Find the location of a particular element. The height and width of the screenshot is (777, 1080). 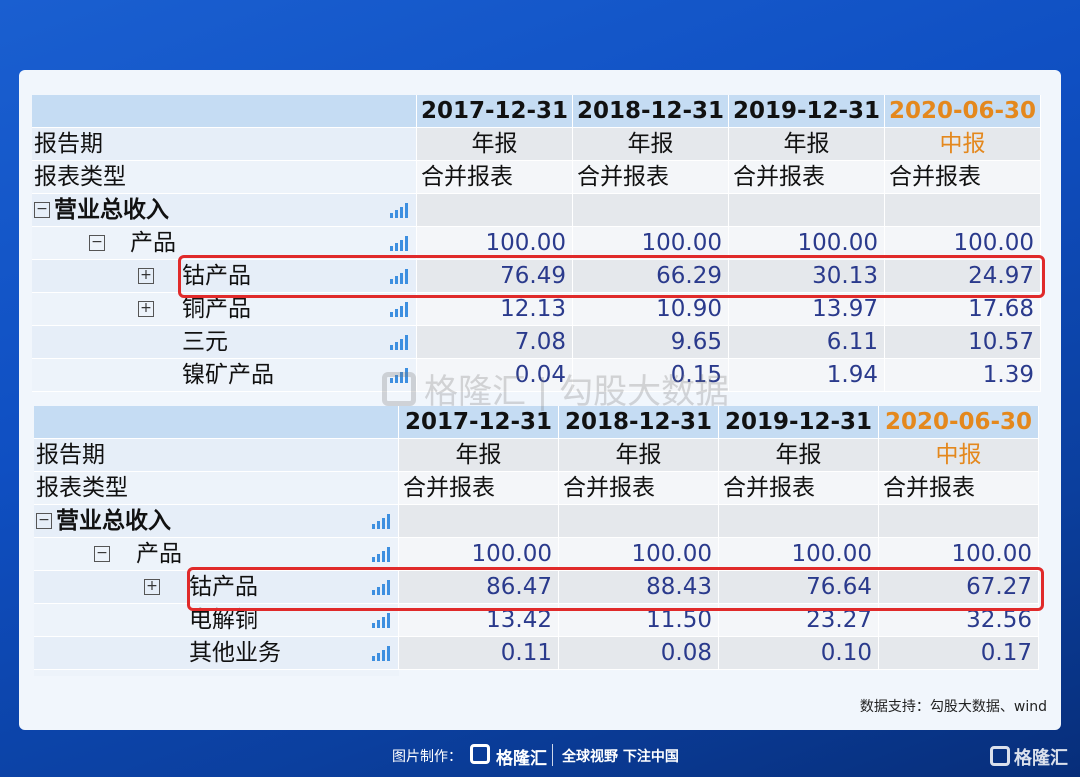

row-label: 其他业务 is located at coordinates (235, 653).